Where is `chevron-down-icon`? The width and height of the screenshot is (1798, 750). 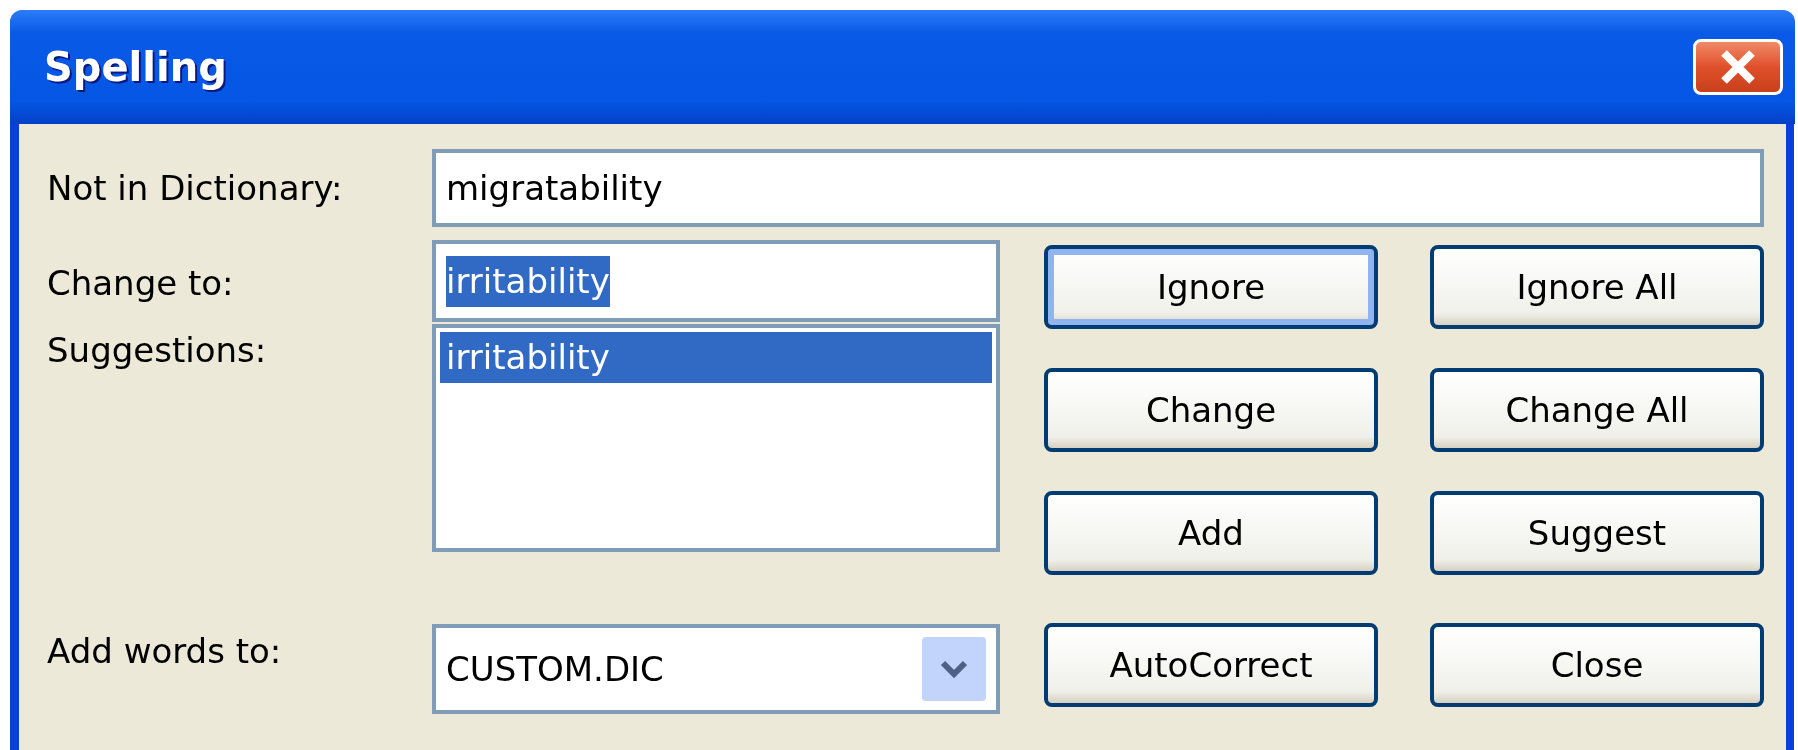 chevron-down-icon is located at coordinates (954, 669).